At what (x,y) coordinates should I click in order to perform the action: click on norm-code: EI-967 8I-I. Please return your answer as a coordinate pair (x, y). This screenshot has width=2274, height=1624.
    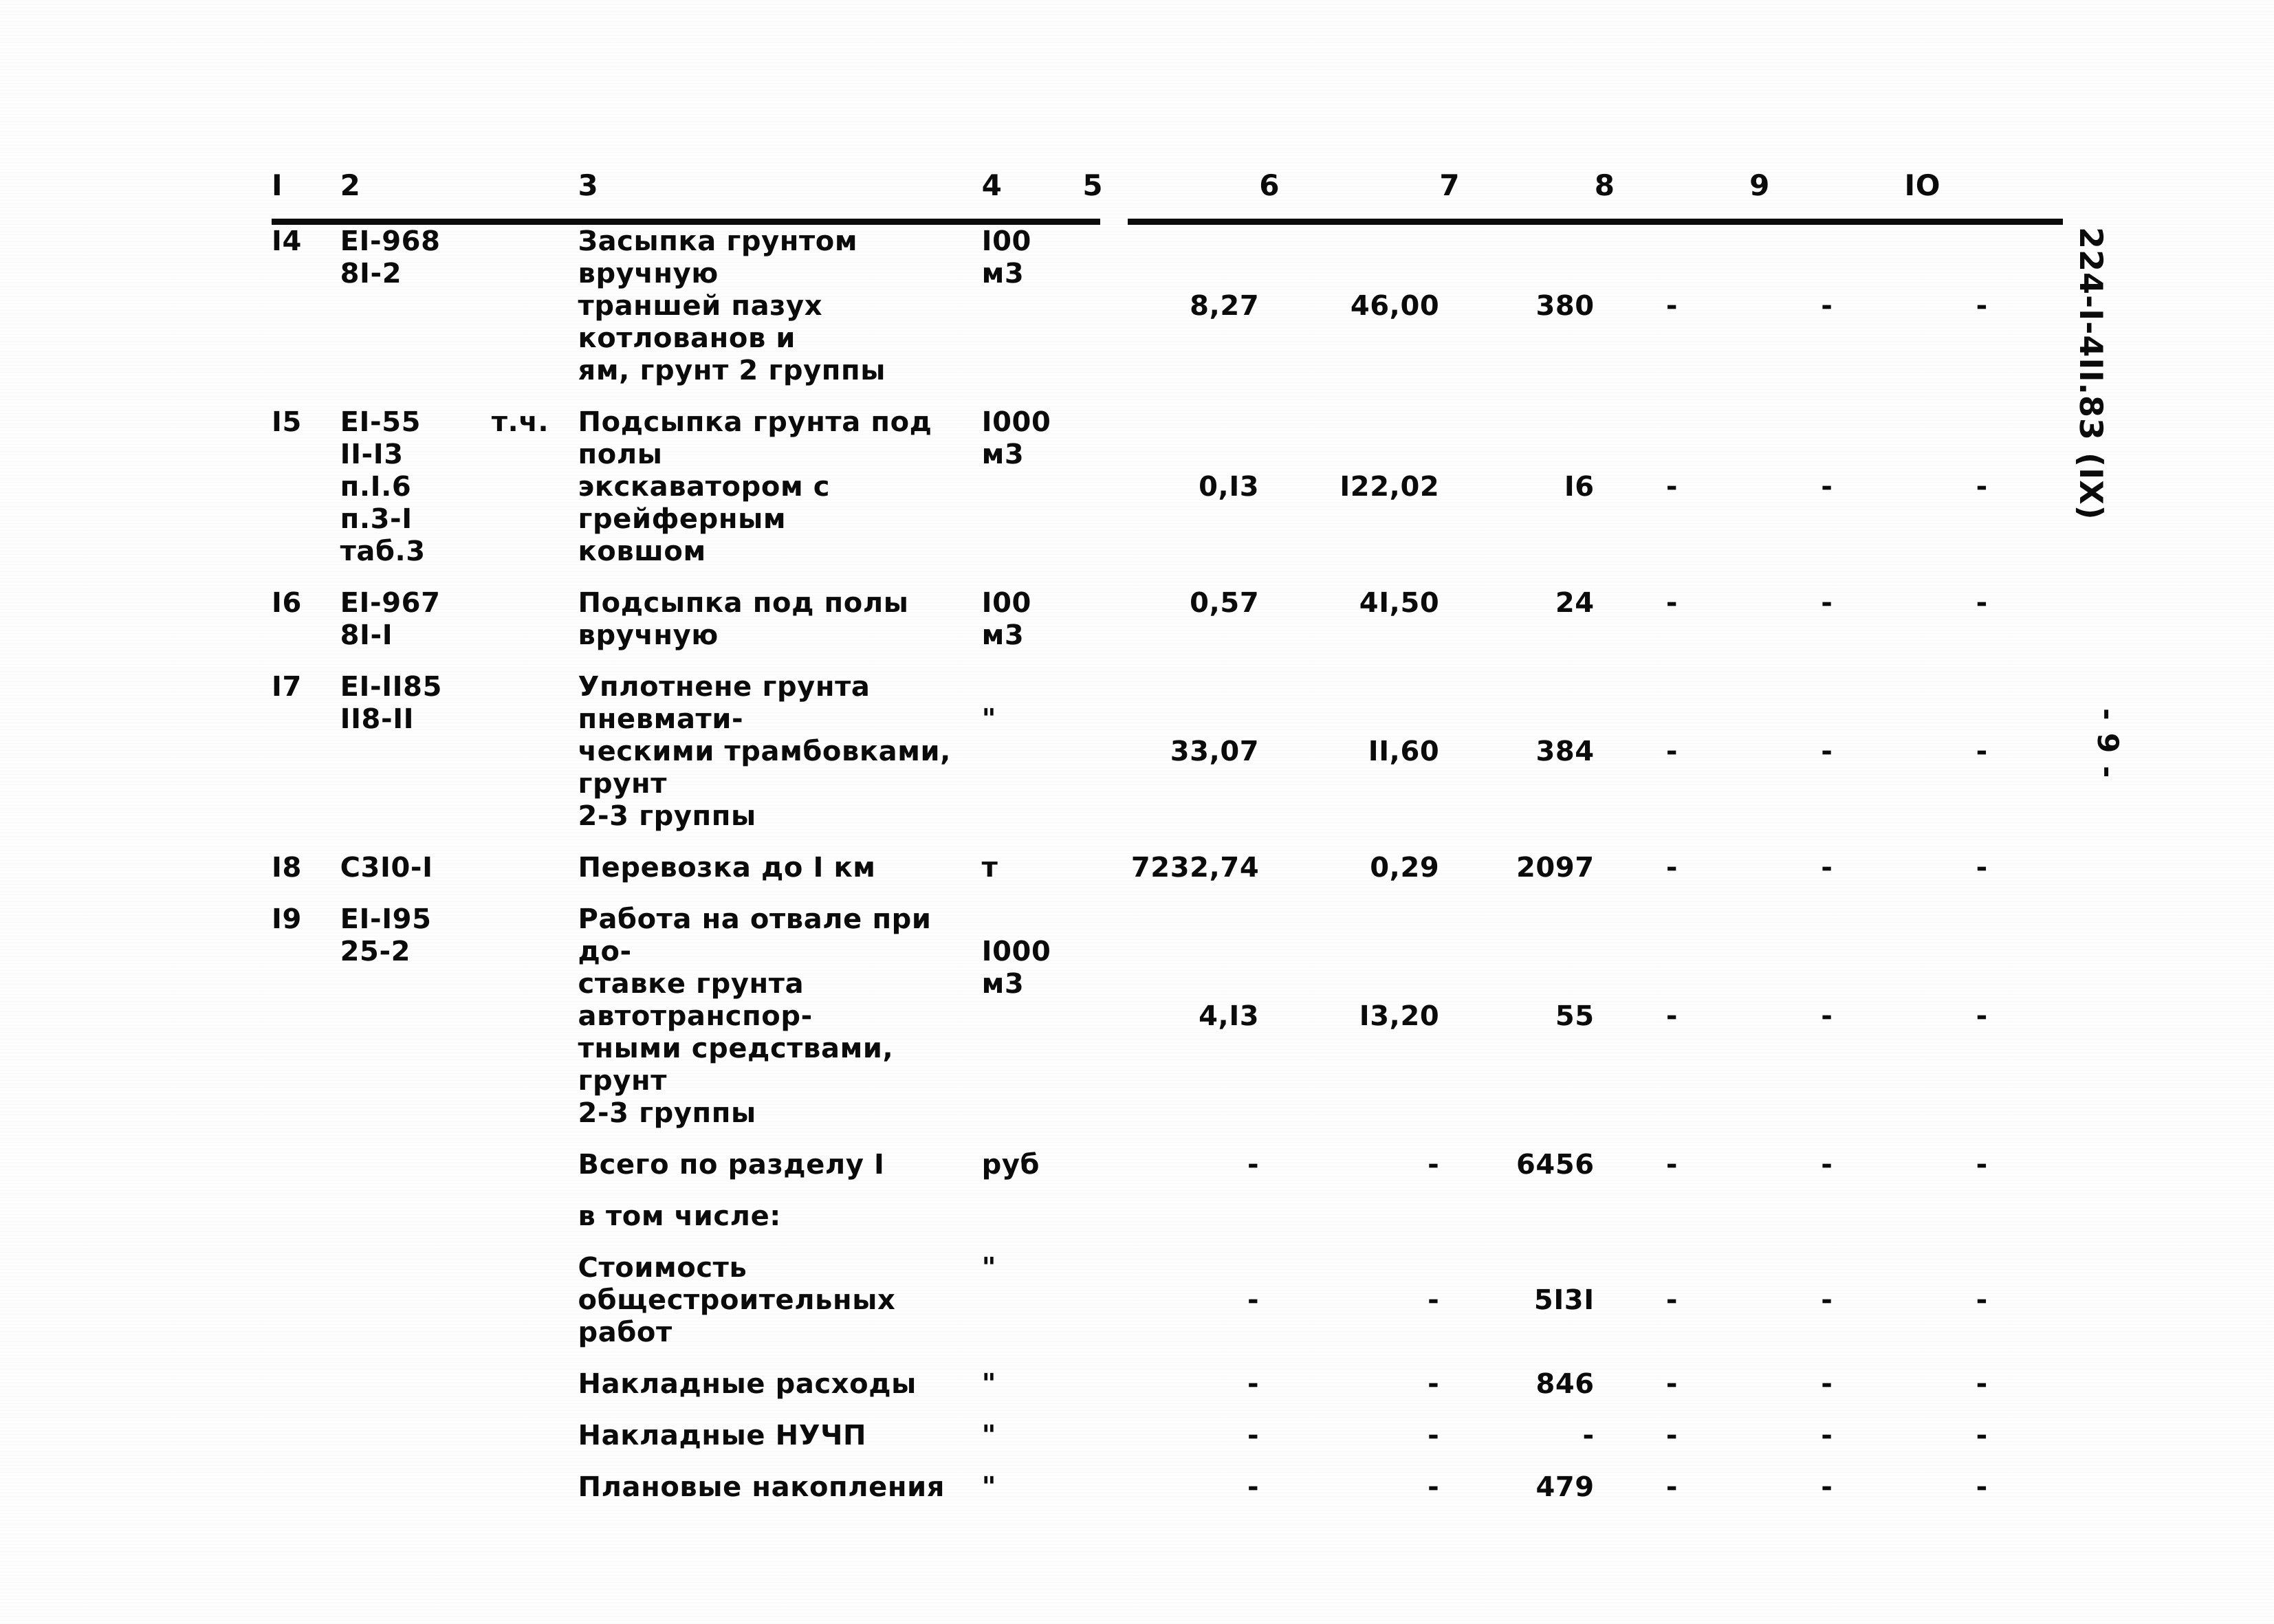
    Looking at the image, I should click on (390, 619).